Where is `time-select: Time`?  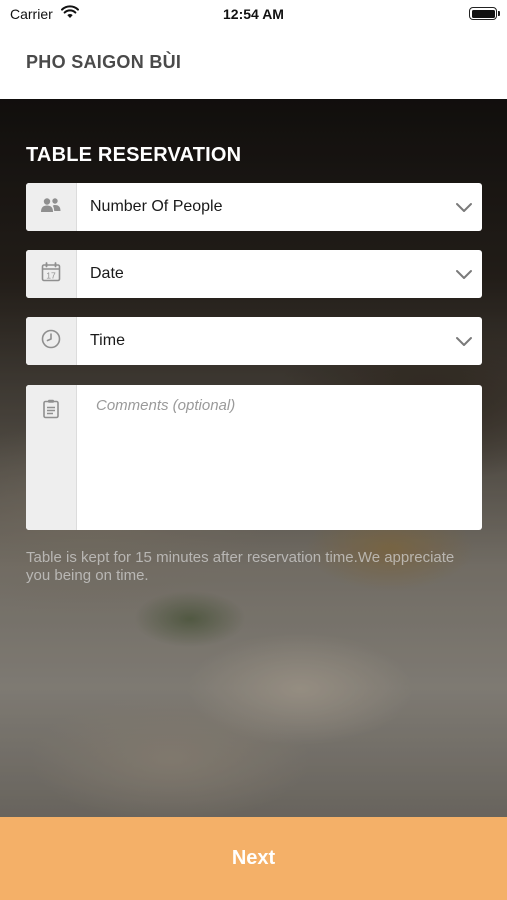 time-select: Time is located at coordinates (254, 341).